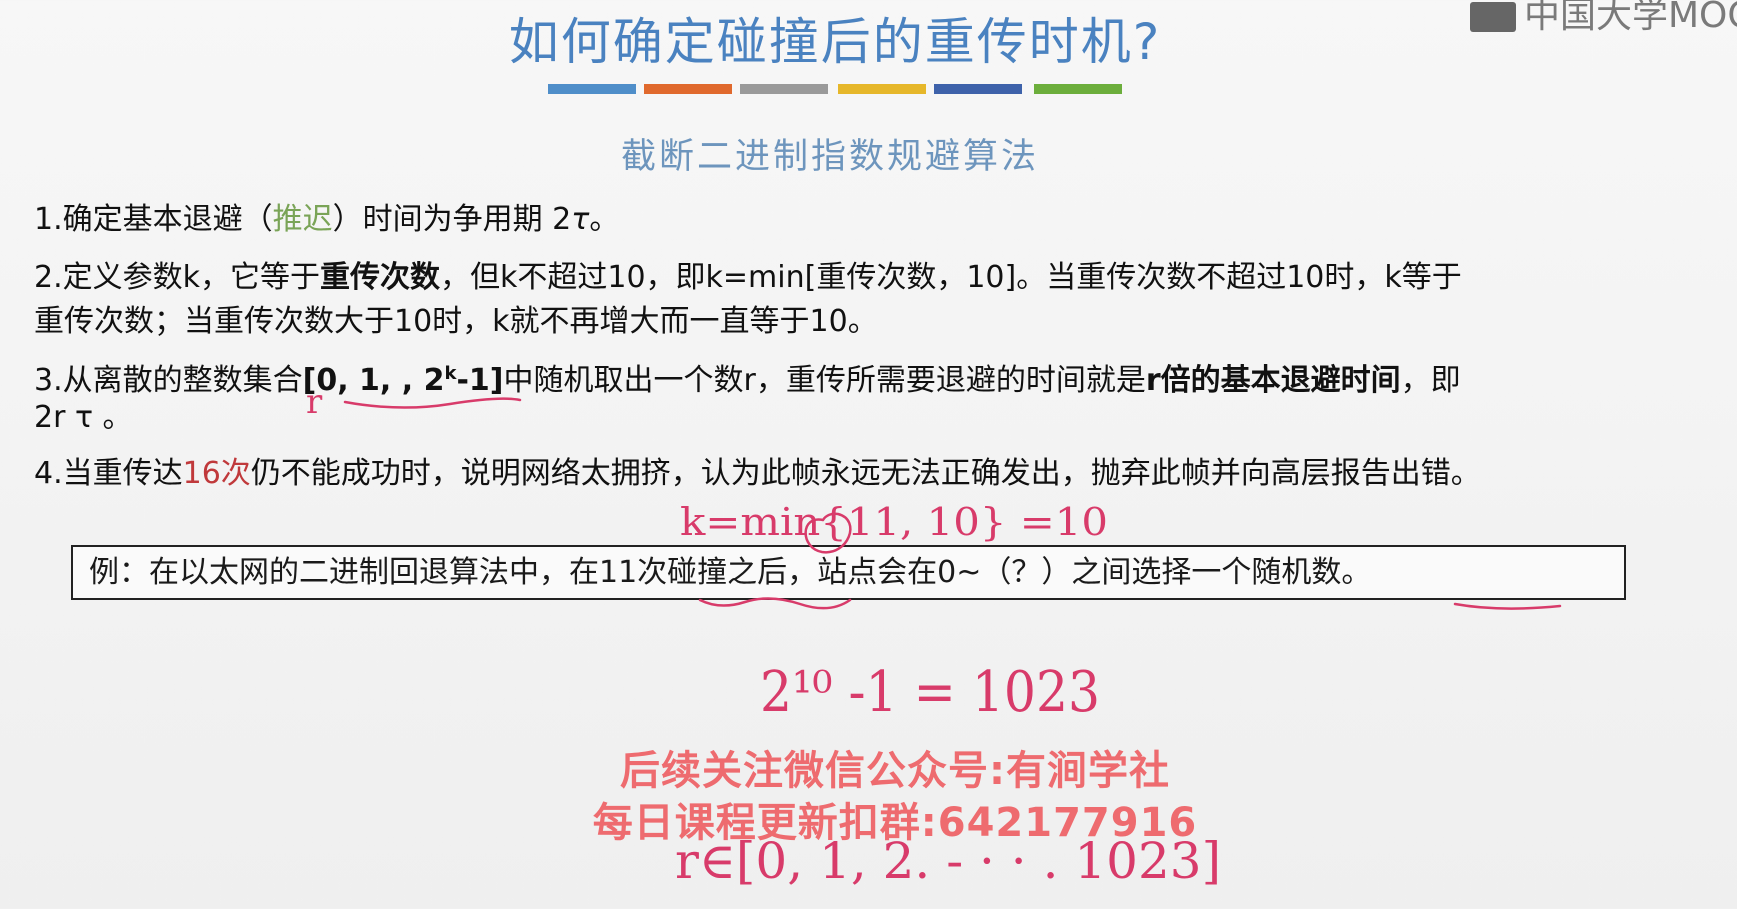 This screenshot has height=909, width=1737. Describe the element at coordinates (895, 823) in the screenshot. I see `watermark-line-2: 每日课程更新扣群:642177916` at that location.